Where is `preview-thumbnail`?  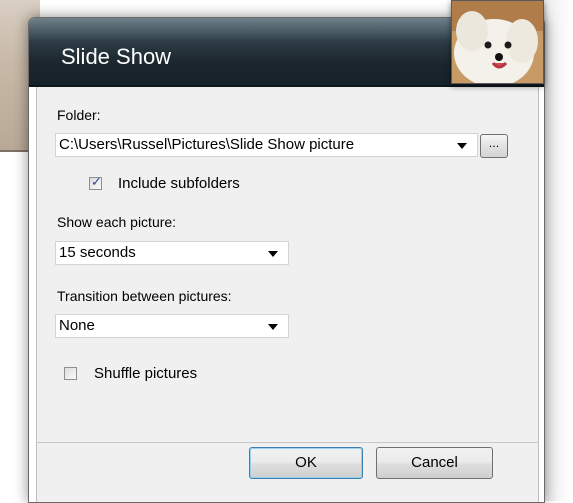
preview-thumbnail is located at coordinates (497, 42).